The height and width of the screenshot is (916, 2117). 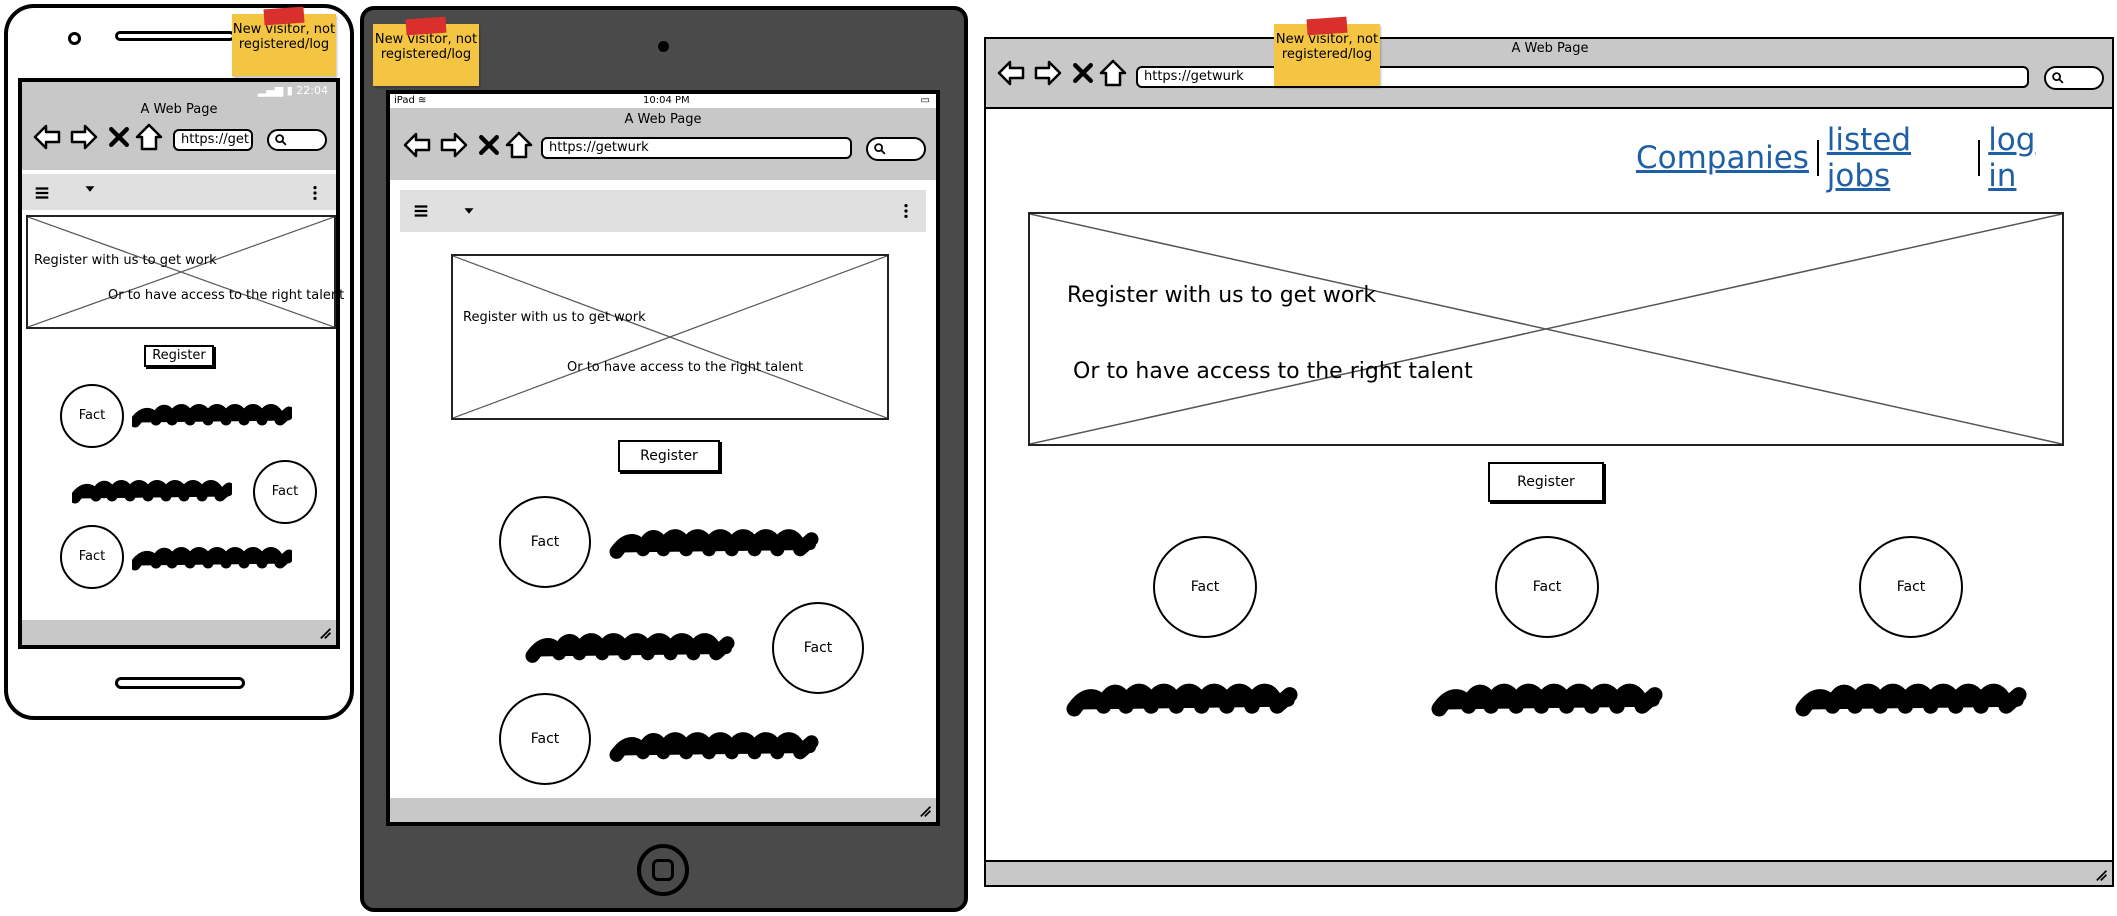 I want to click on desktop-hero-line1: Register with us to get work, so click(x=1222, y=295).